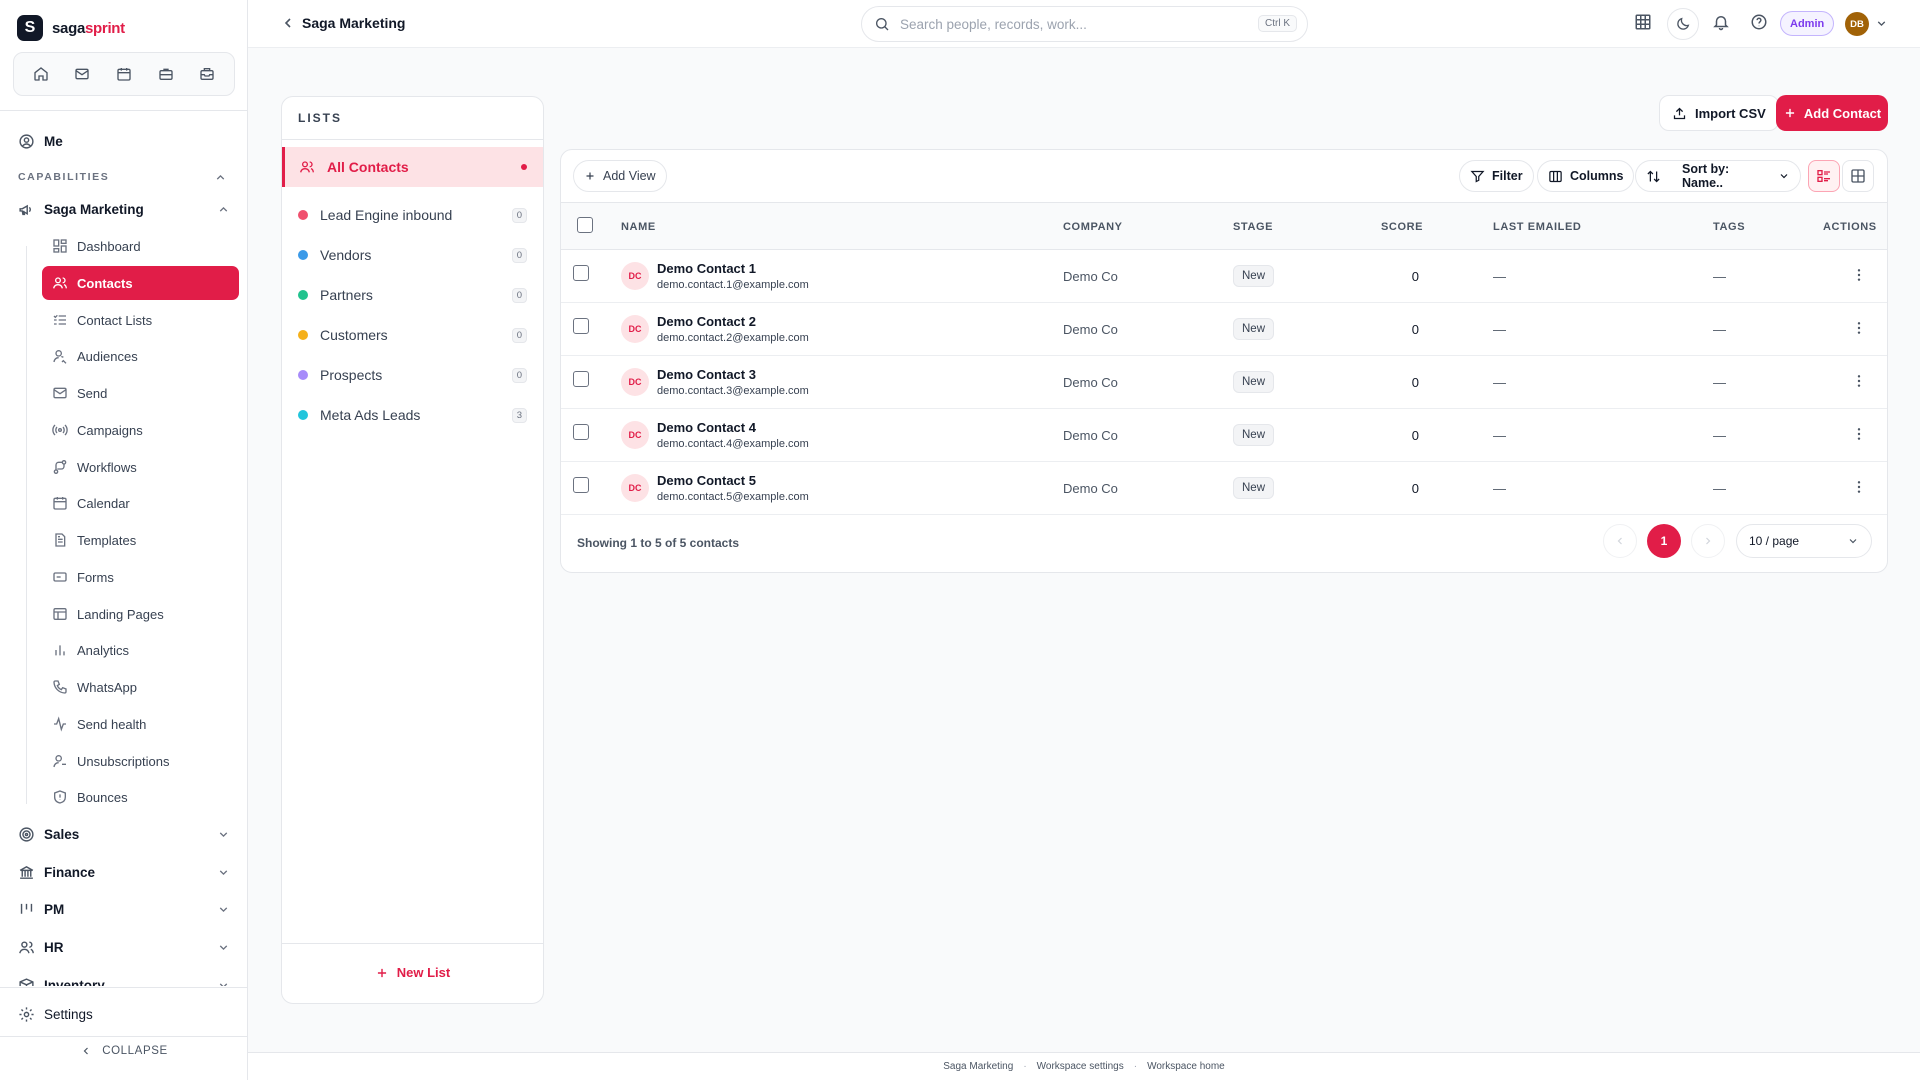 Image resolution: width=1920 pixels, height=1080 pixels. What do you see at coordinates (412, 415) in the screenshot?
I see `list-item: Meta Ads Leads 3` at bounding box center [412, 415].